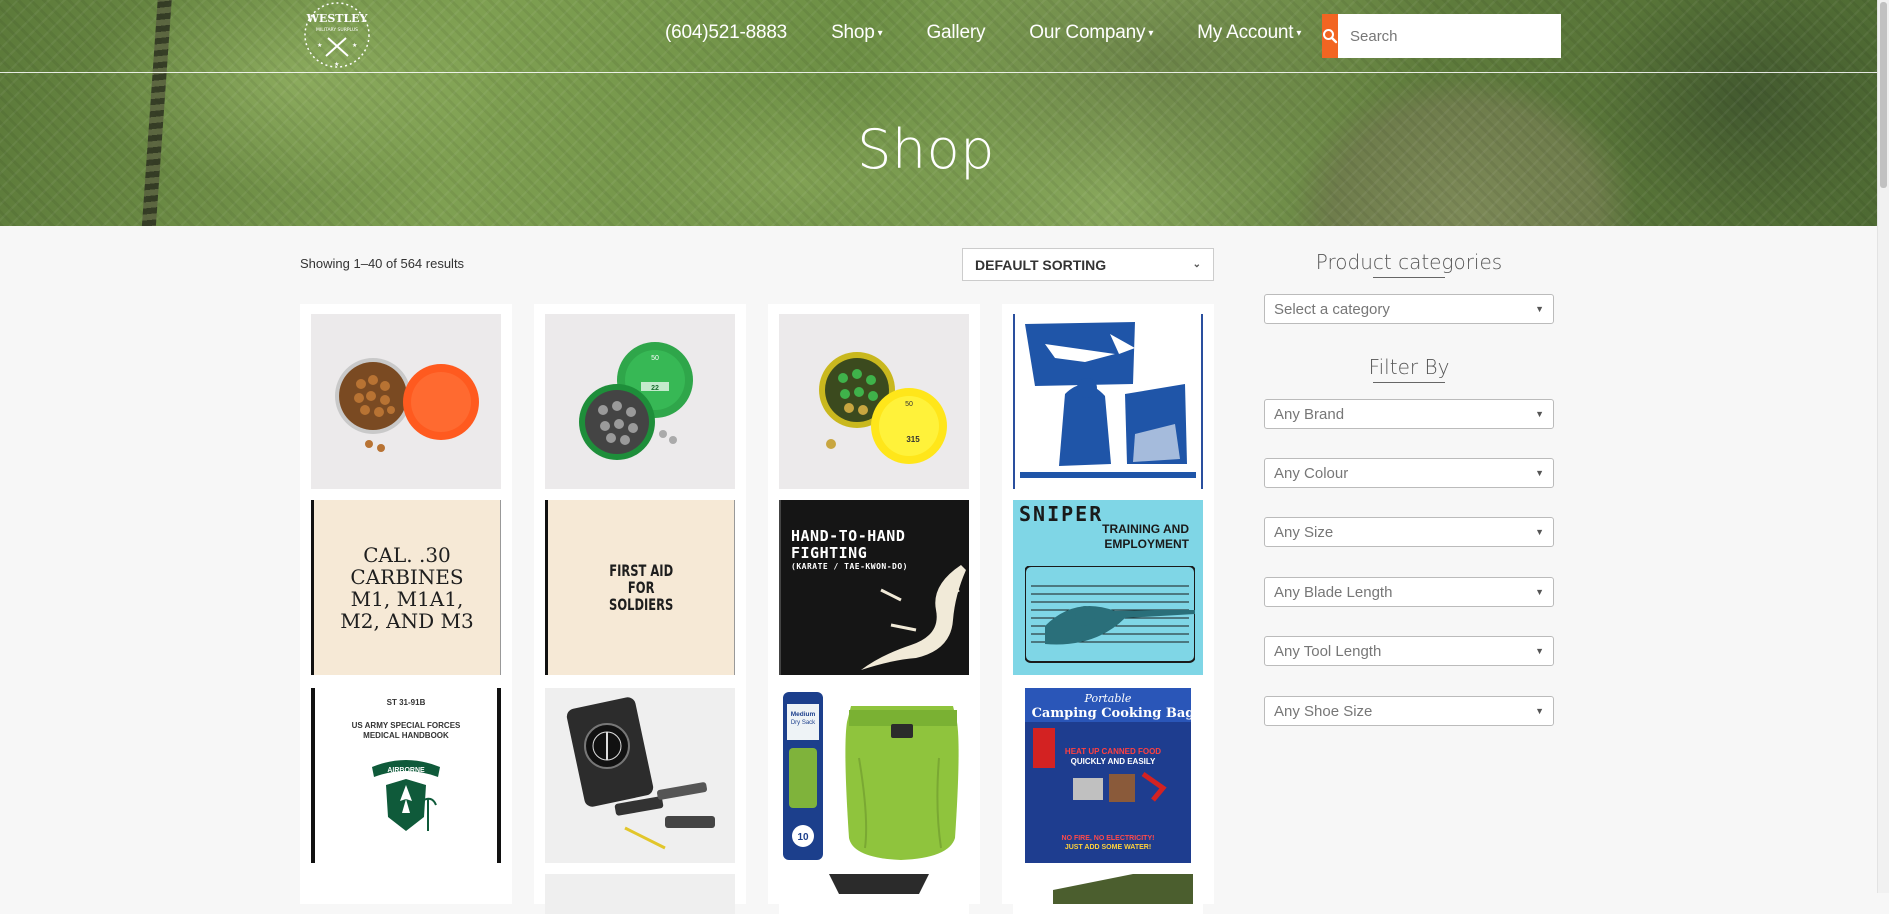  What do you see at coordinates (803, 714) in the screenshot?
I see `svg-text: Medium` at bounding box center [803, 714].